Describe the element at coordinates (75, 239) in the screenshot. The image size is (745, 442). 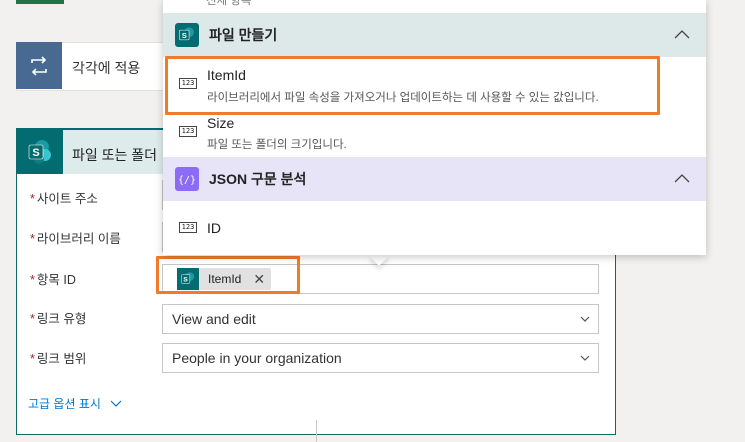
I see `library-name-label: * 라이브러리 이름` at that location.